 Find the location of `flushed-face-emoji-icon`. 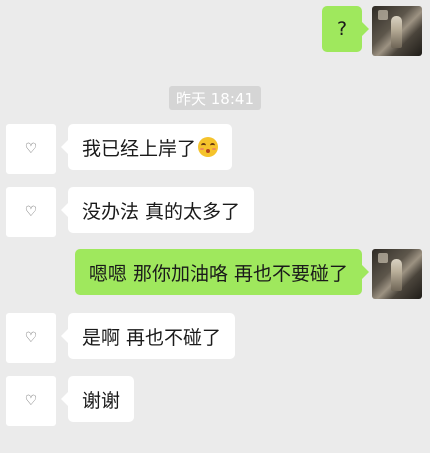

flushed-face-emoji-icon is located at coordinates (208, 147).